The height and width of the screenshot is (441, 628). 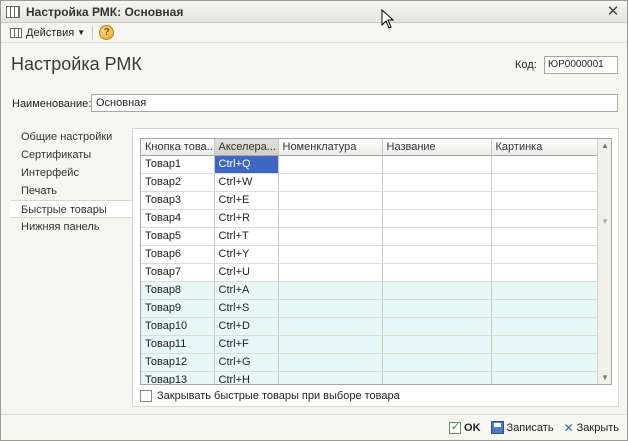 What do you see at coordinates (71, 137) in the screenshot?
I see `sidebar-item: Общие настройки` at bounding box center [71, 137].